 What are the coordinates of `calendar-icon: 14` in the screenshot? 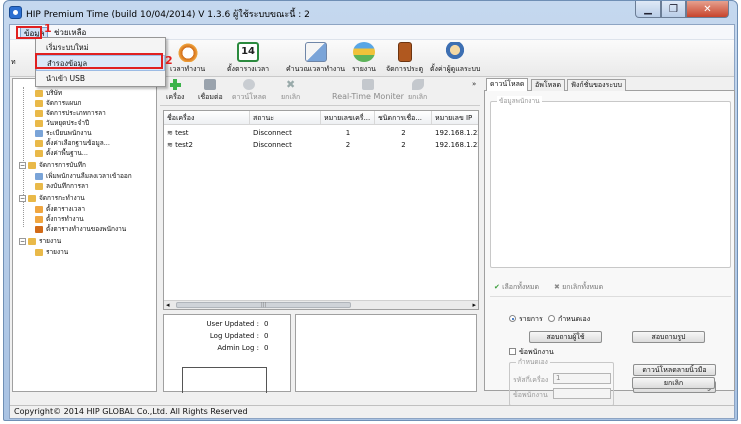 It's located at (248, 52).